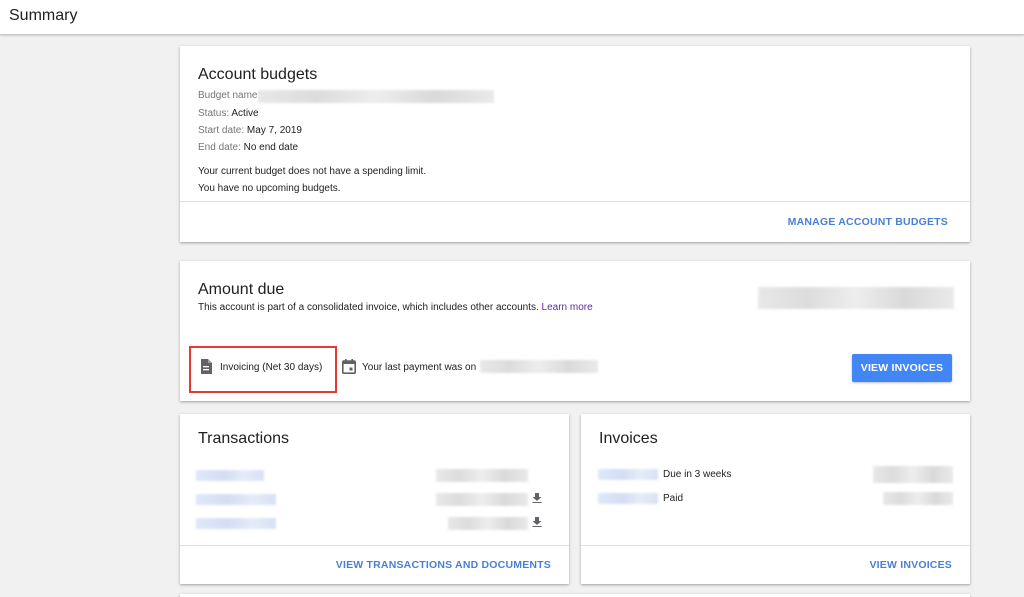 This screenshot has height=597, width=1024. What do you see at coordinates (221, 130) in the screenshot?
I see `start-date-label: Start date:` at bounding box center [221, 130].